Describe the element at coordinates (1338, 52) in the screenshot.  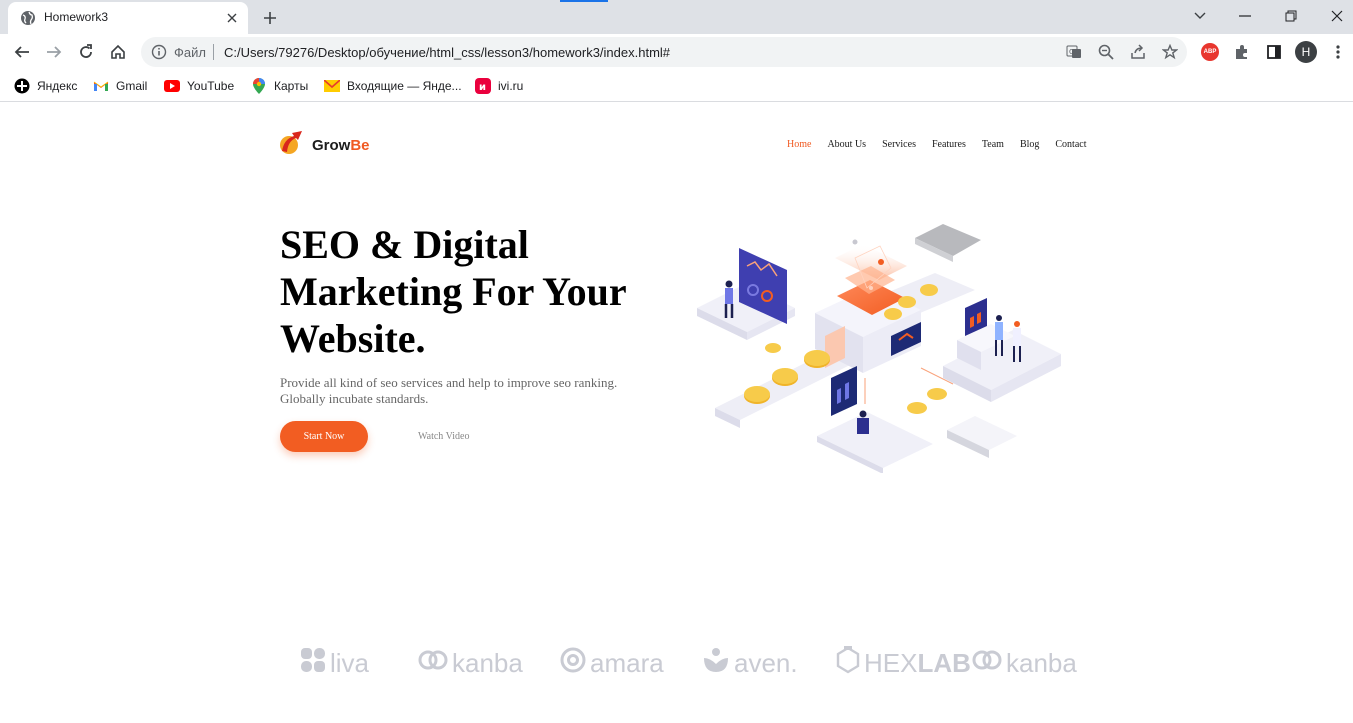
I see `menu-dots-icon` at that location.